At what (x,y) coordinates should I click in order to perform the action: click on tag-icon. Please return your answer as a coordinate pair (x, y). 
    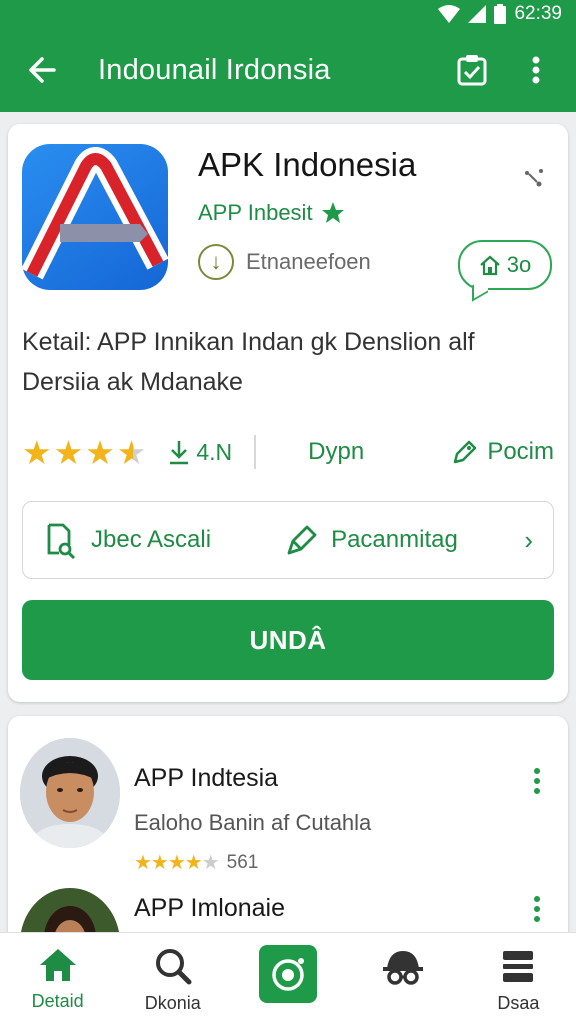
    Looking at the image, I should click on (465, 452).